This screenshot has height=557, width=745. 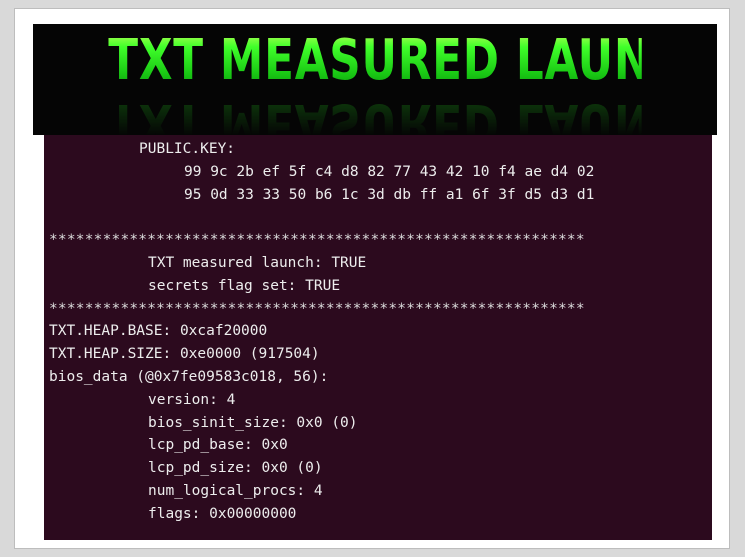 What do you see at coordinates (222, 513) in the screenshot?
I see `flags-line: flags: 0x00000000` at bounding box center [222, 513].